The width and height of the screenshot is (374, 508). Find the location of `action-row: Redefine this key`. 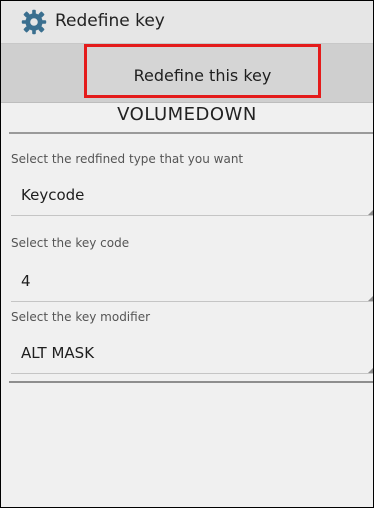

action-row: Redefine this key is located at coordinates (187, 73).